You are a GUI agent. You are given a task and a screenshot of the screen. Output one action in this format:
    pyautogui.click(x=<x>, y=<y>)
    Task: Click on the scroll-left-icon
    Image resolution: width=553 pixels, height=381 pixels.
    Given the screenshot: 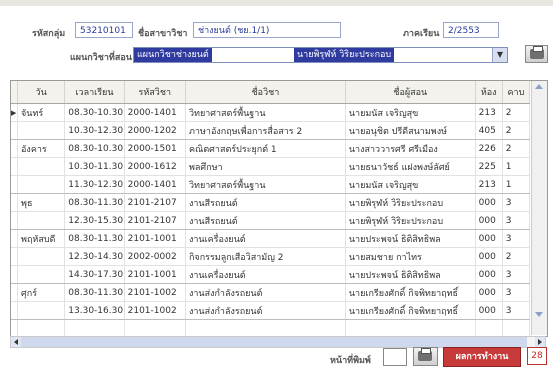 What is the action you would take?
    pyautogui.click(x=16, y=342)
    